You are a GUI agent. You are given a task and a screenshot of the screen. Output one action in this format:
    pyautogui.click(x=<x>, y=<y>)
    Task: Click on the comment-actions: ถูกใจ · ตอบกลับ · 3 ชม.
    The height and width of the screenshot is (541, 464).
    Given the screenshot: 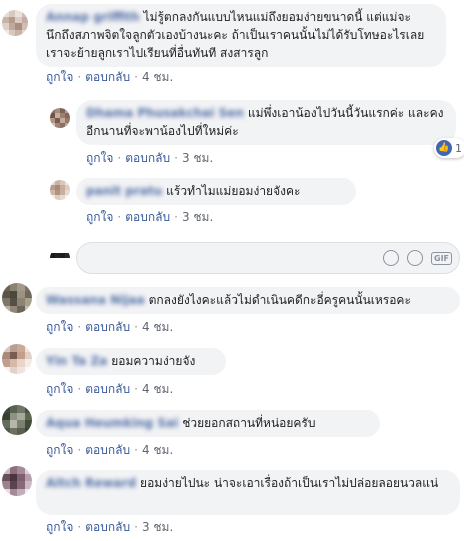 What is the action you would take?
    pyautogui.click(x=110, y=527)
    